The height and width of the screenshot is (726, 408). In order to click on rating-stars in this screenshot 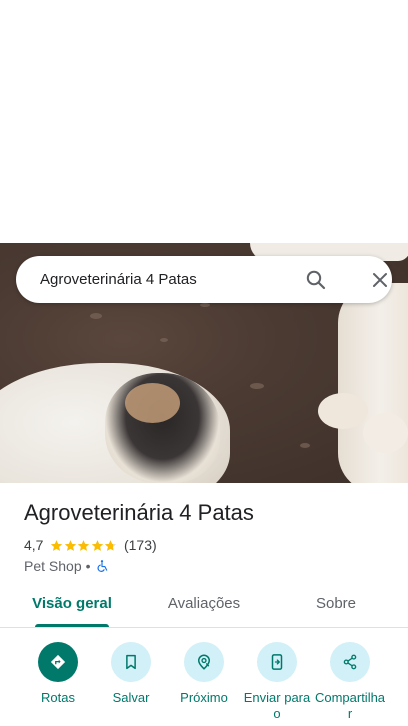, I will do `click(84, 545)`.